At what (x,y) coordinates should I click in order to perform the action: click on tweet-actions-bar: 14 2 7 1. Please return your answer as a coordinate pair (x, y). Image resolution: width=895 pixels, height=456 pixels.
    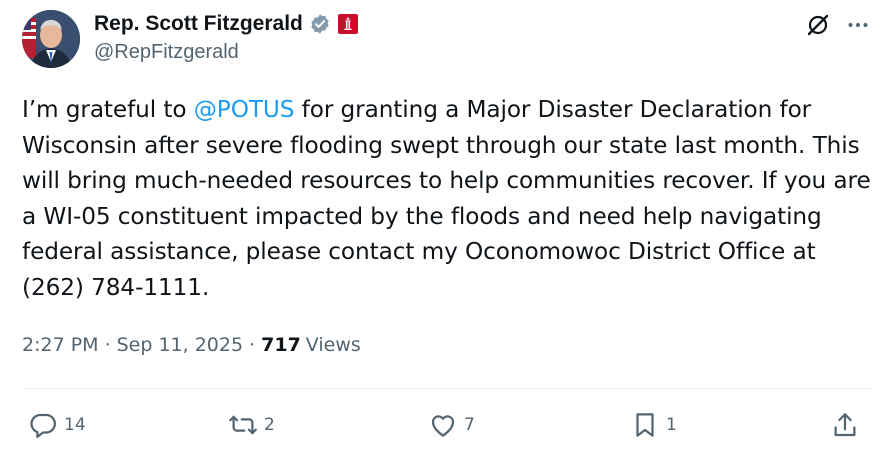
    Looking at the image, I should click on (447, 425).